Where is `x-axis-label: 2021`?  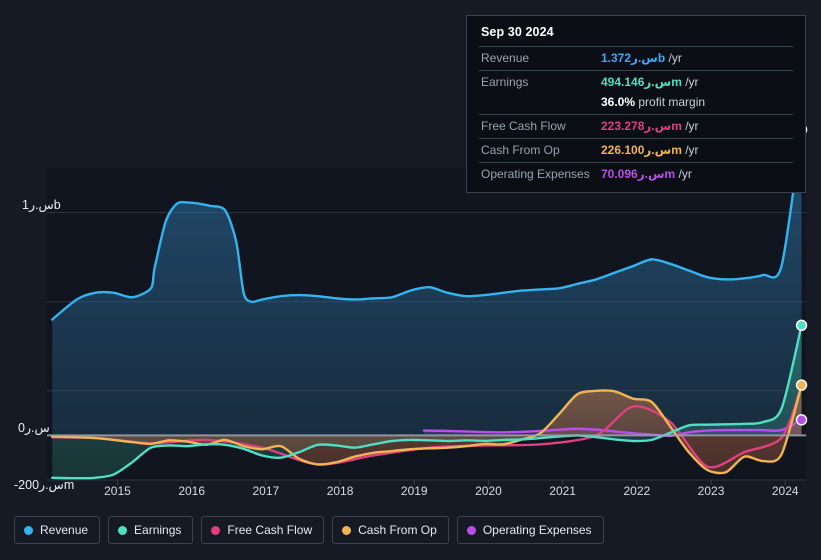 x-axis-label: 2021 is located at coordinates (562, 491).